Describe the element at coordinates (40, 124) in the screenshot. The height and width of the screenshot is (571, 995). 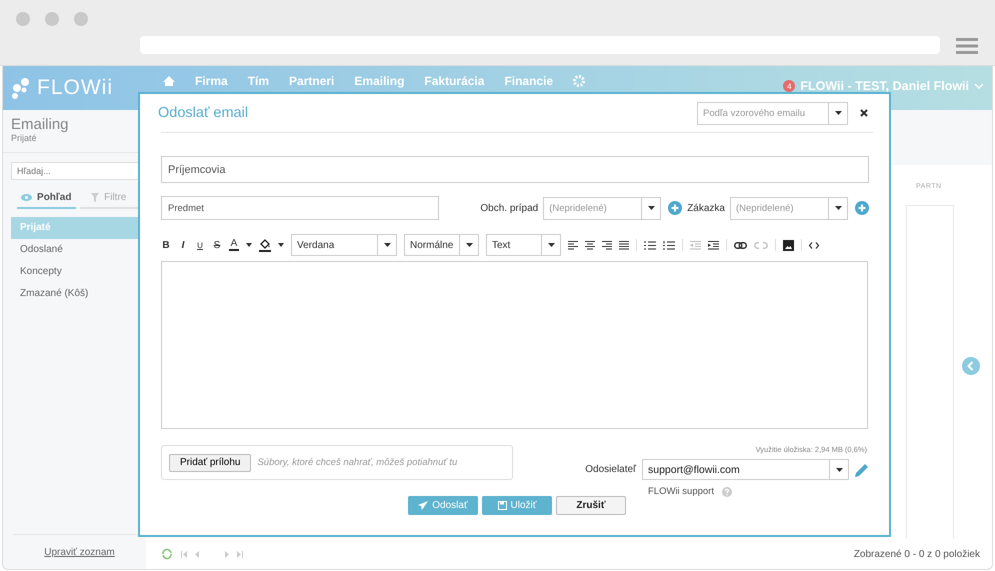
I see `section-title: Emailing` at that location.